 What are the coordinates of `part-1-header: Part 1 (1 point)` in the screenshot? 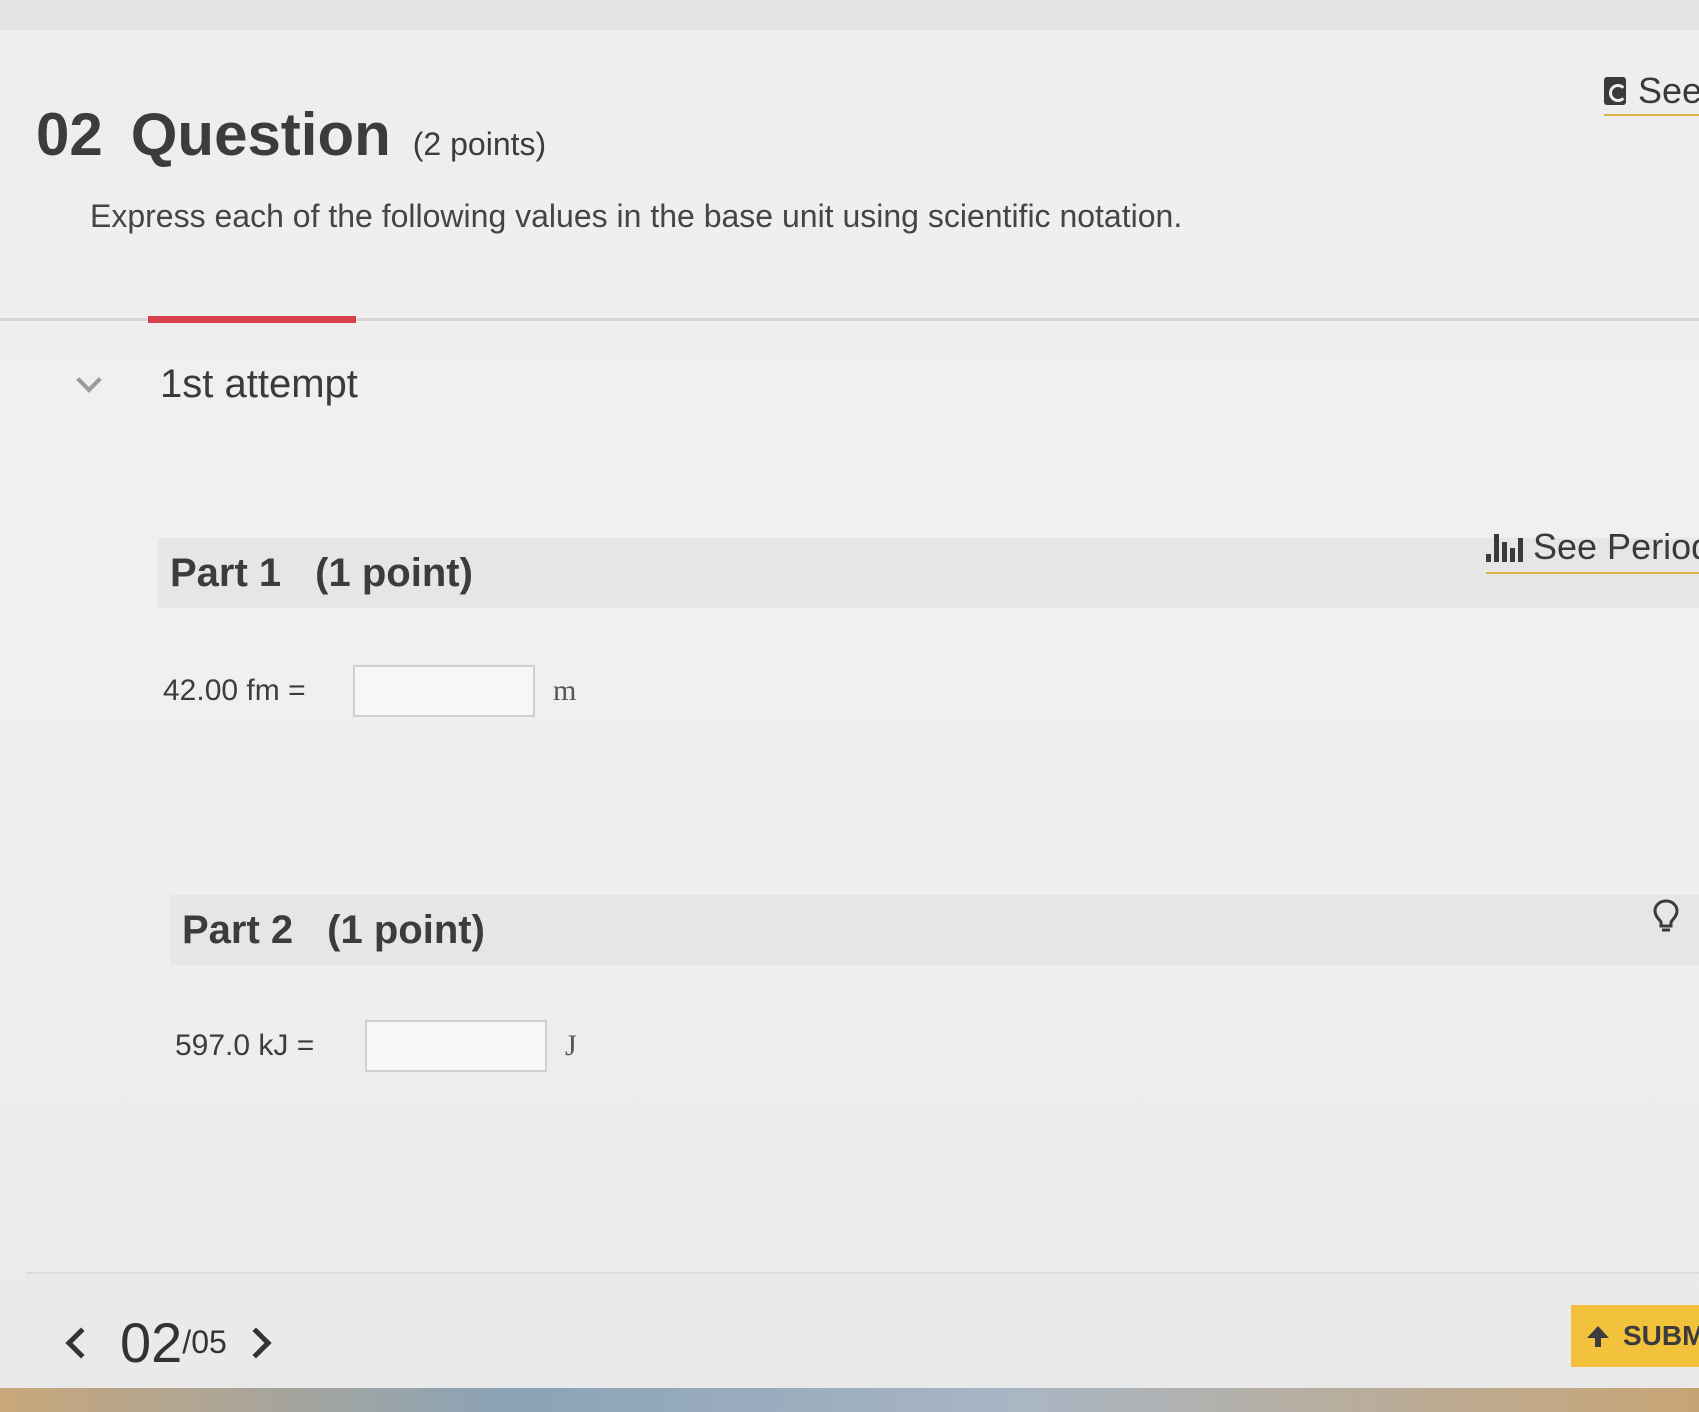 It's located at (928, 573).